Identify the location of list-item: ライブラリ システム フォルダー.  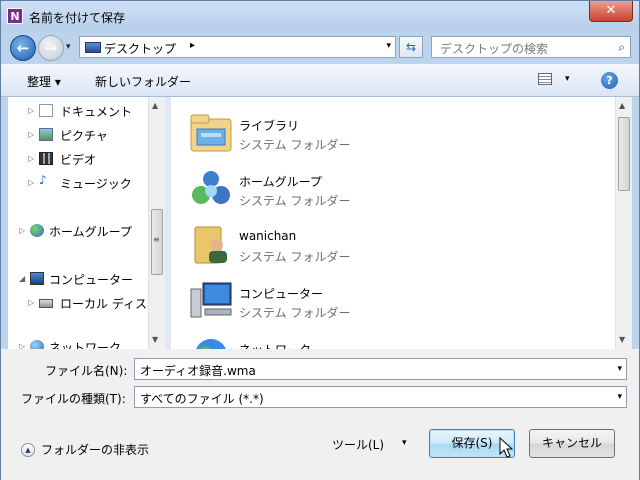
(391, 131).